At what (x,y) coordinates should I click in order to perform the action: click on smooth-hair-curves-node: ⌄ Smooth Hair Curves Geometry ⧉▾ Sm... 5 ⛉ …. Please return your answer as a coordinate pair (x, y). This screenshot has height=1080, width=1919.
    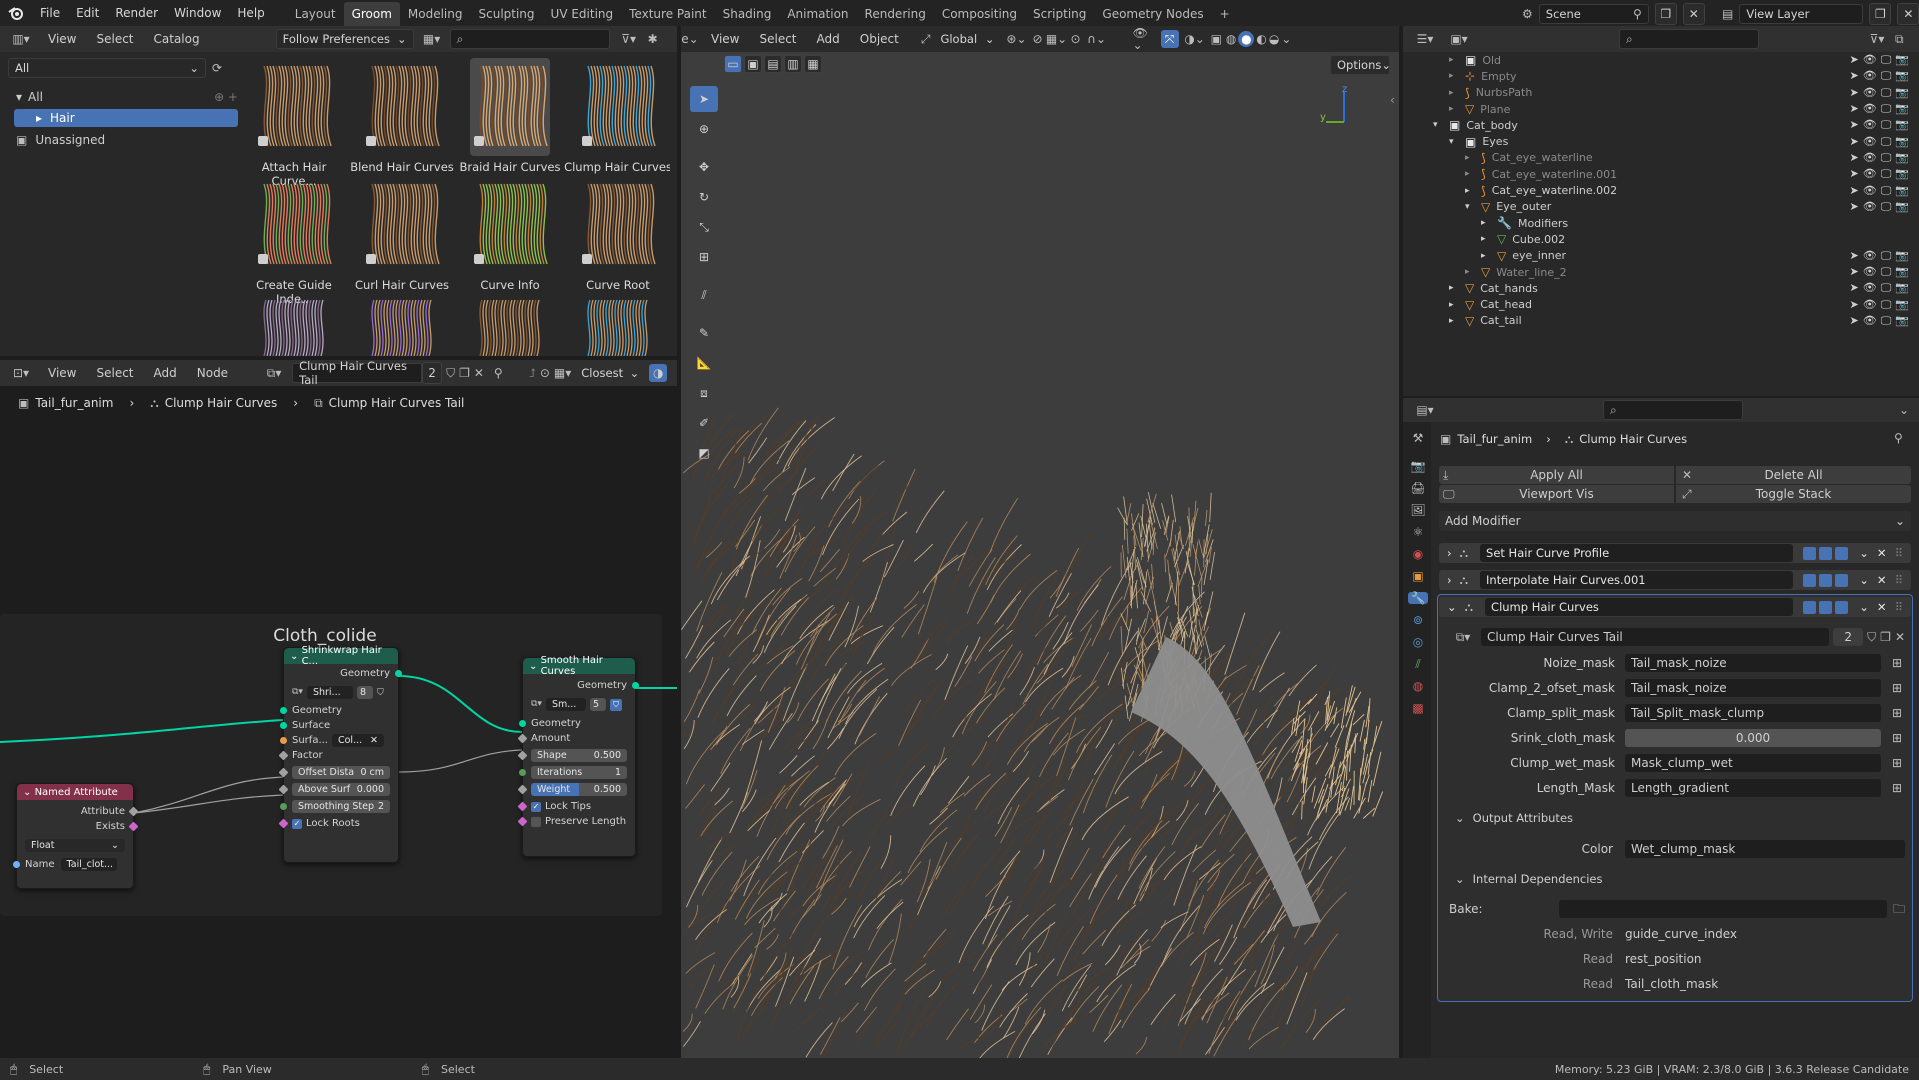
    Looking at the image, I should click on (578, 756).